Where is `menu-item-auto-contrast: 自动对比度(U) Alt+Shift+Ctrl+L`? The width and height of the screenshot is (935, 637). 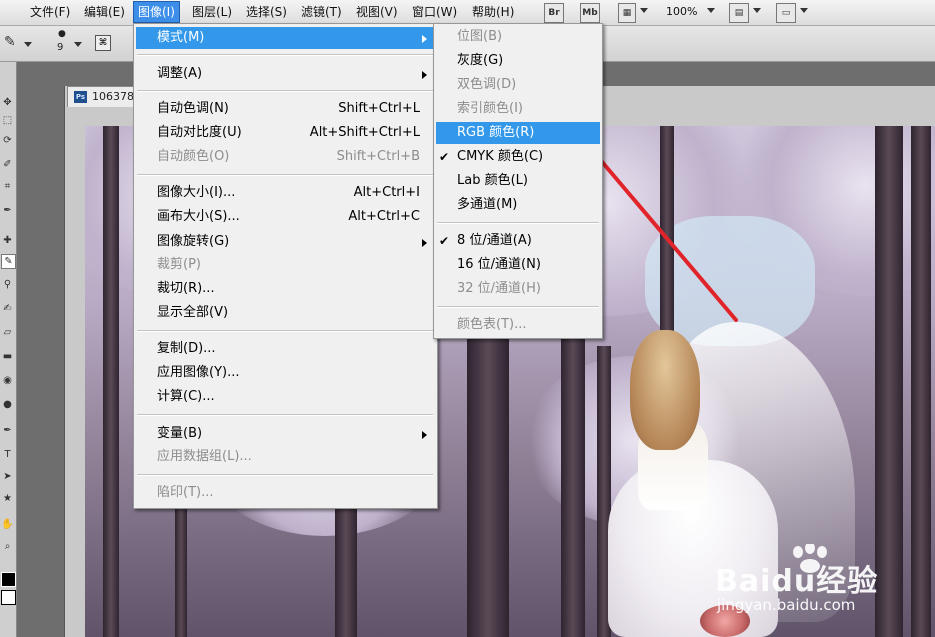 menu-item-auto-contrast: 自动对比度(U) Alt+Shift+Ctrl+L is located at coordinates (285, 133).